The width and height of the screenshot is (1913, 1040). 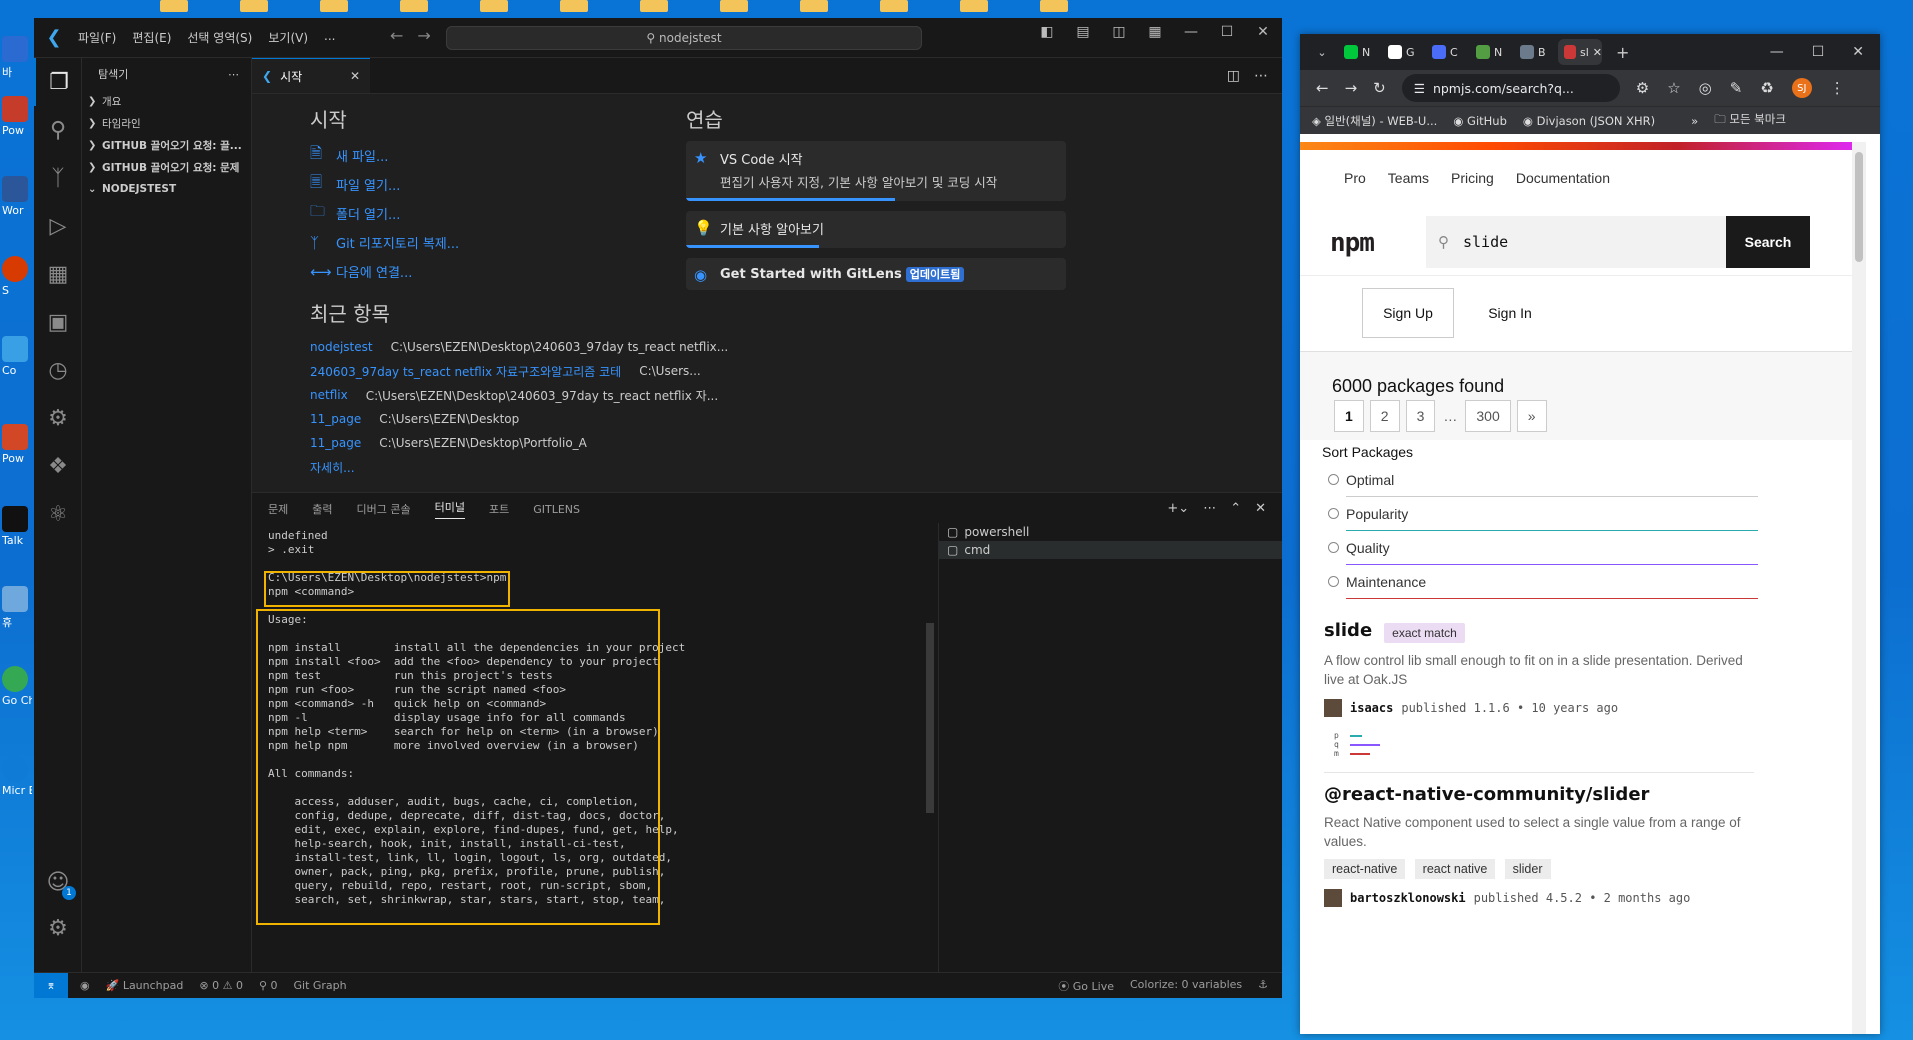 I want to click on gitlens-icon: ⚙, so click(x=58, y=418).